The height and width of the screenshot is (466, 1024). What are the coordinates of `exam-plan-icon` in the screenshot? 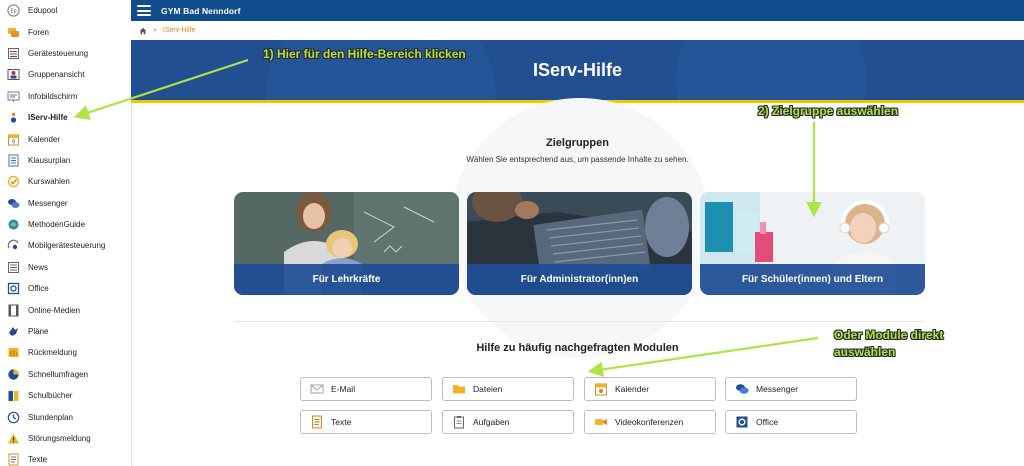 It's located at (13, 160).